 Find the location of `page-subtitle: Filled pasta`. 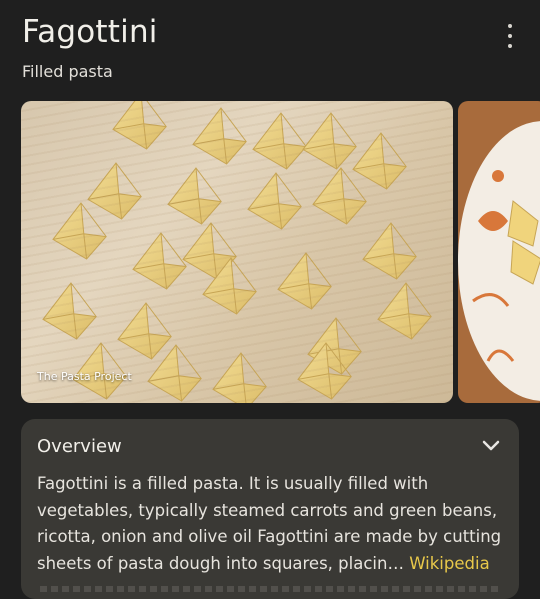

page-subtitle: Filled pasta is located at coordinates (67, 71).